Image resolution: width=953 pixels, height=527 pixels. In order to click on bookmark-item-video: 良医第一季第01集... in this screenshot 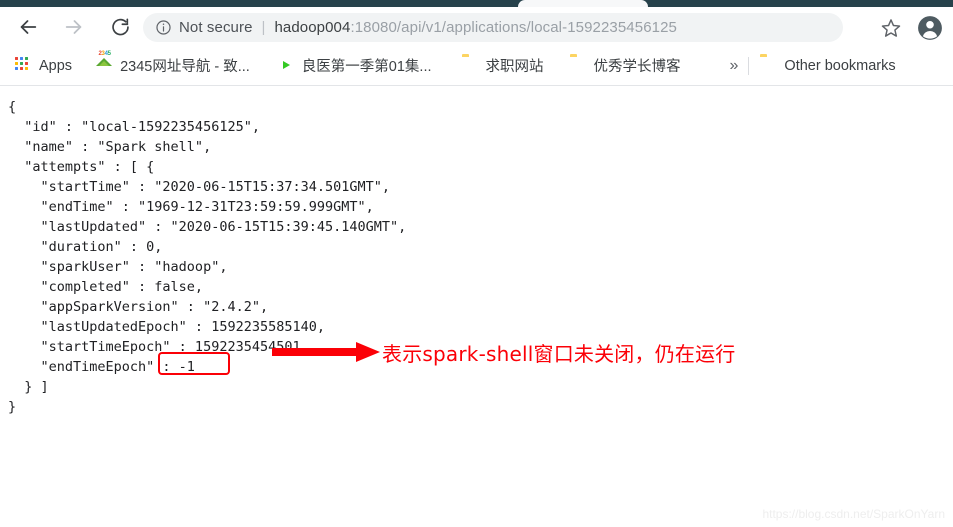, I will do `click(355, 66)`.